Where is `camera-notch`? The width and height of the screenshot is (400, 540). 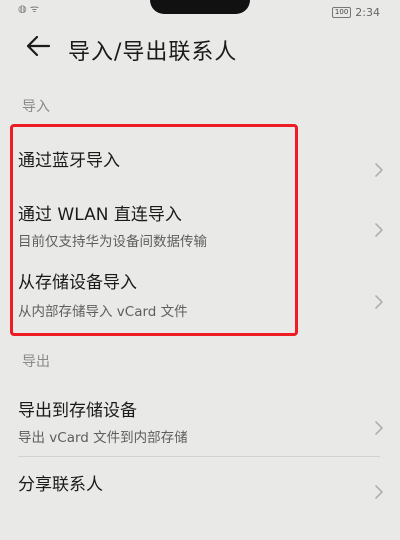
camera-notch is located at coordinates (200, 7).